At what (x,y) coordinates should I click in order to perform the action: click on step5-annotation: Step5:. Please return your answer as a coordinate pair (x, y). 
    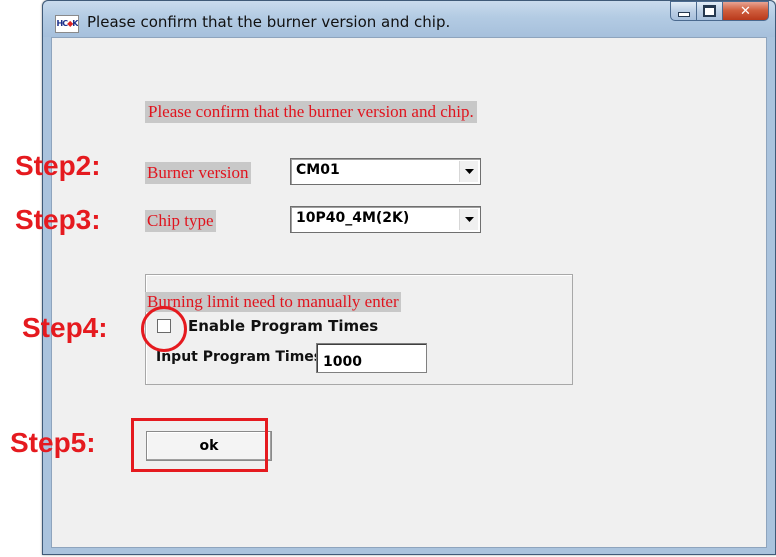
    Looking at the image, I should click on (53, 442).